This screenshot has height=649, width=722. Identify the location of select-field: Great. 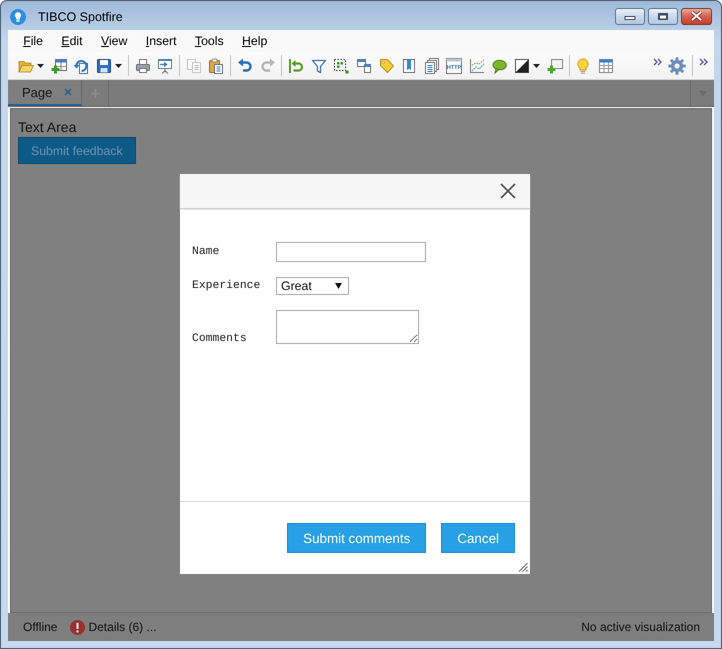
(312, 286).